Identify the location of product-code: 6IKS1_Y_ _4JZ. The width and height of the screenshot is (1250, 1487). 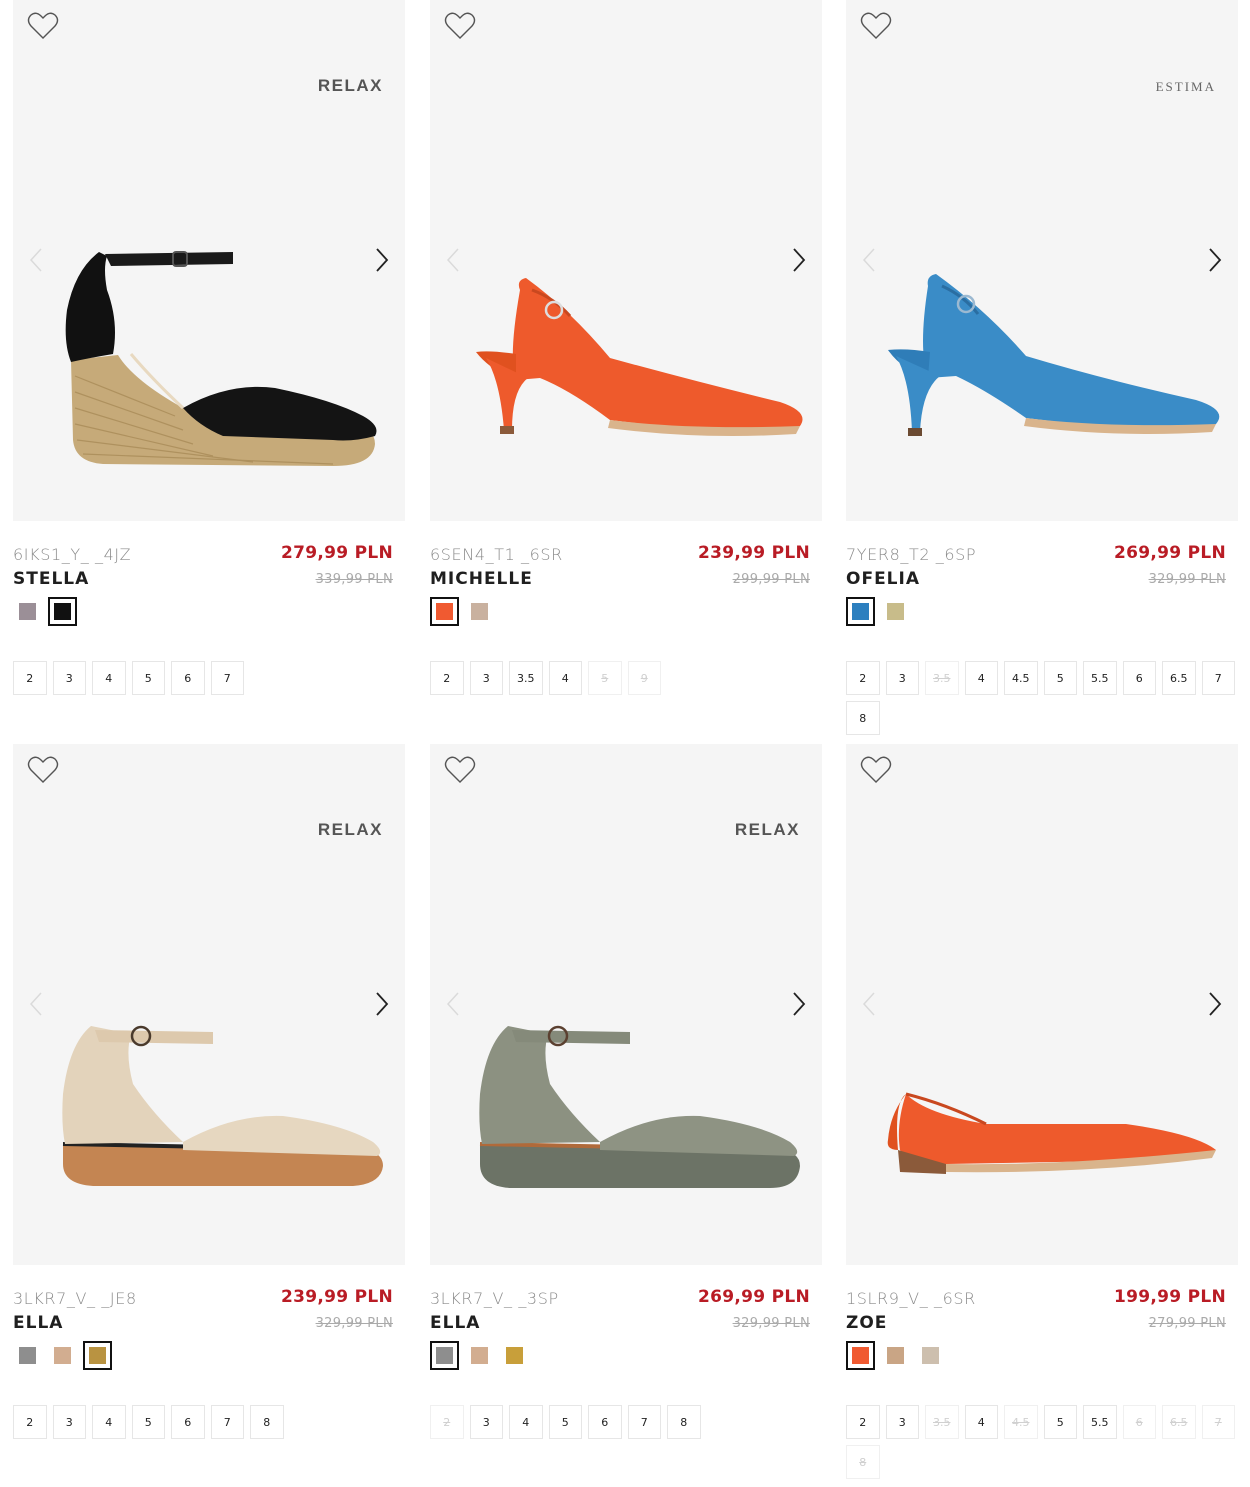
(72, 554).